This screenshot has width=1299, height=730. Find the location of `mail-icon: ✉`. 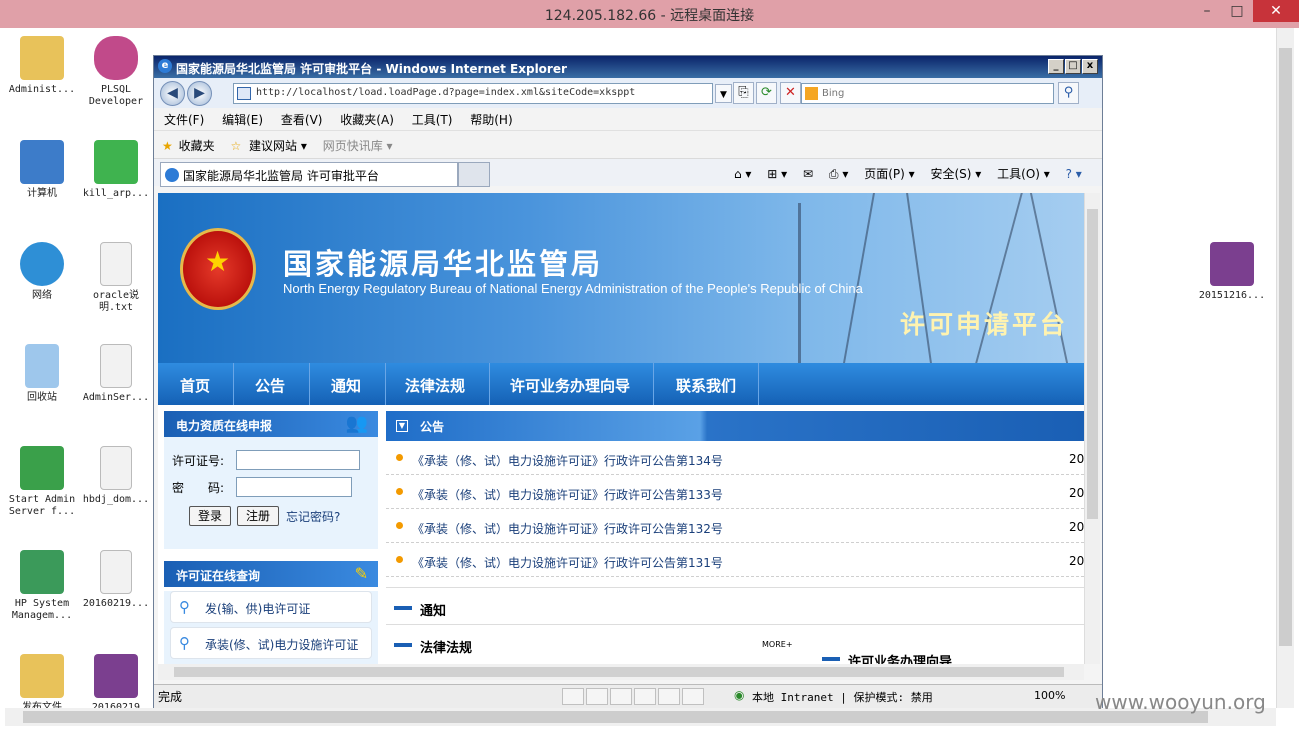

mail-icon: ✉ is located at coordinates (808, 174).